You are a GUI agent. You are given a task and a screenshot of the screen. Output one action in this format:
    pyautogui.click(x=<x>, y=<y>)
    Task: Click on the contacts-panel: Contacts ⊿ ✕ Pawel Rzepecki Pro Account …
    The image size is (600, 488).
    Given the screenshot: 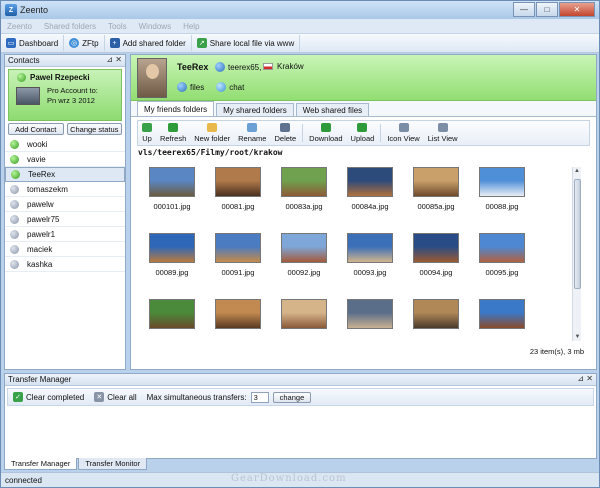 What is the action you would take?
    pyautogui.click(x=65, y=212)
    